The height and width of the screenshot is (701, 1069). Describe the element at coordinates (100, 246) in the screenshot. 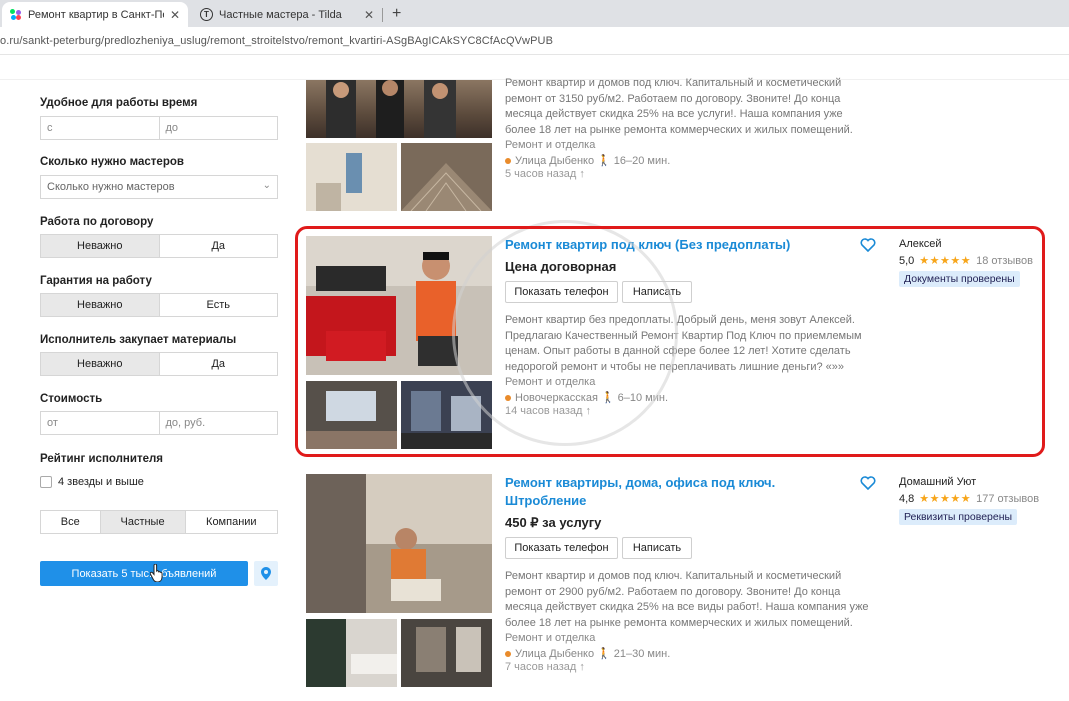

I see `contract-option-any: Неважно` at that location.